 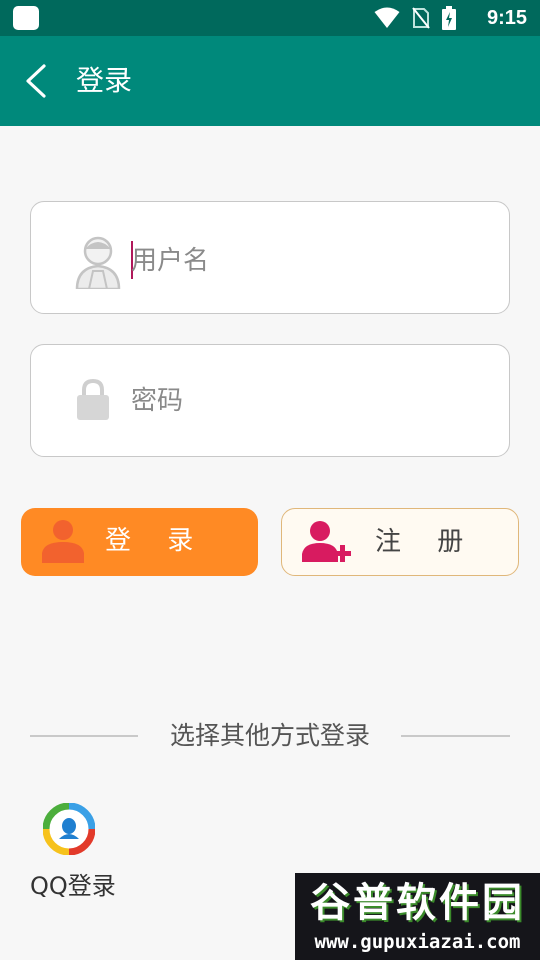 What do you see at coordinates (506, 18) in the screenshot?
I see `status-time: 9:15` at bounding box center [506, 18].